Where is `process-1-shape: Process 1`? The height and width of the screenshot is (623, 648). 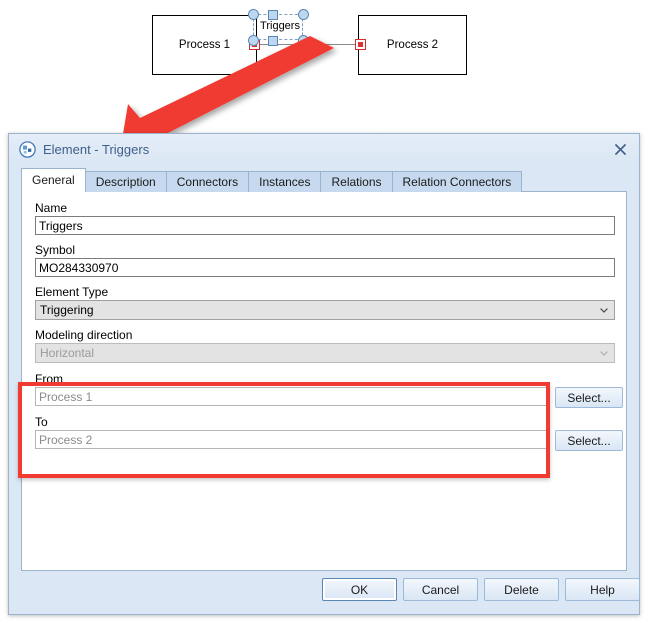
process-1-shape: Process 1 is located at coordinates (204, 45).